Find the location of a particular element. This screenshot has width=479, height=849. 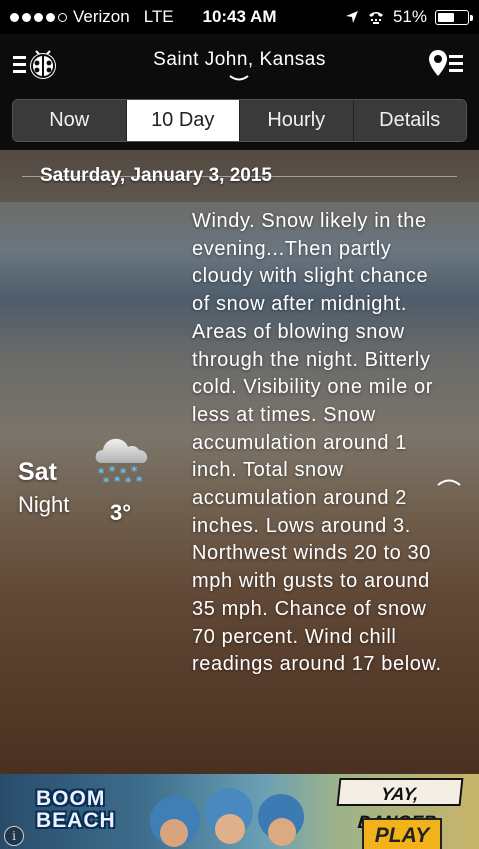

battery-percent: 51% is located at coordinates (409, 16).